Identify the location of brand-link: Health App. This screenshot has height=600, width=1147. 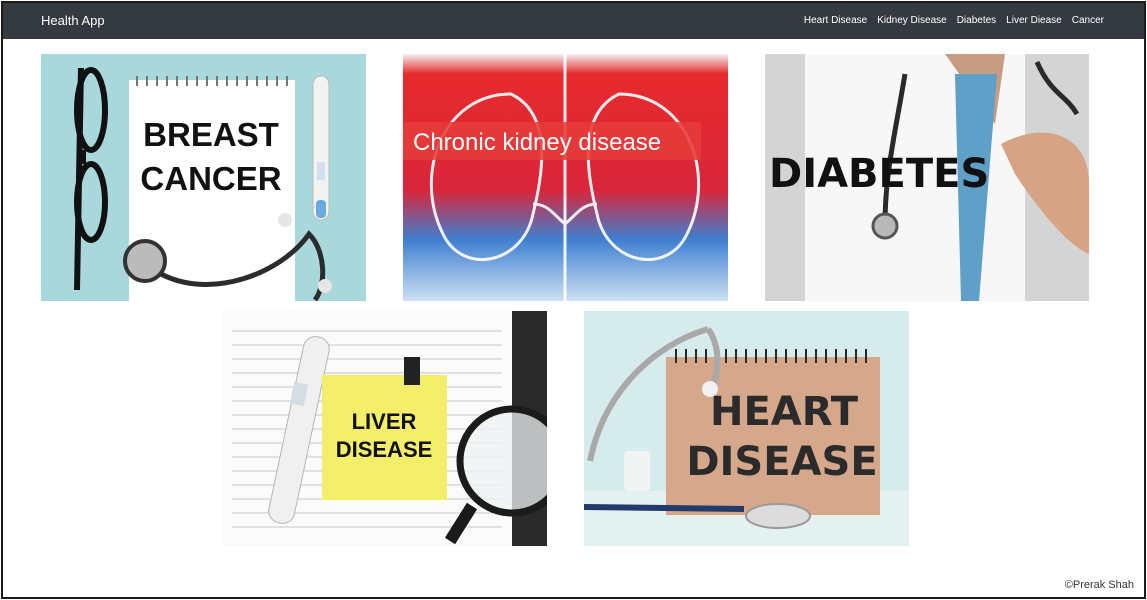
(73, 20).